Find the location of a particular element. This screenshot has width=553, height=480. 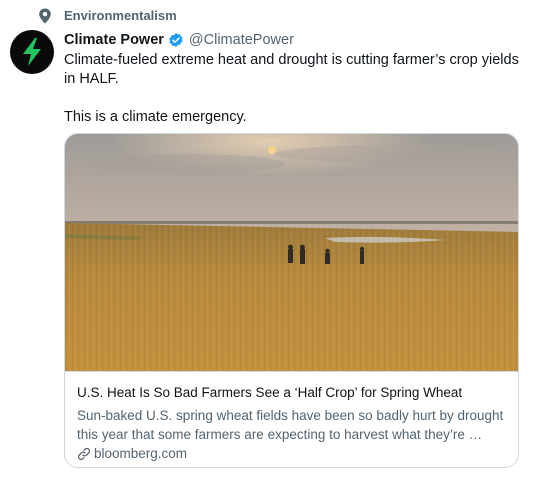

lightning-bolt-icon is located at coordinates (32, 52).